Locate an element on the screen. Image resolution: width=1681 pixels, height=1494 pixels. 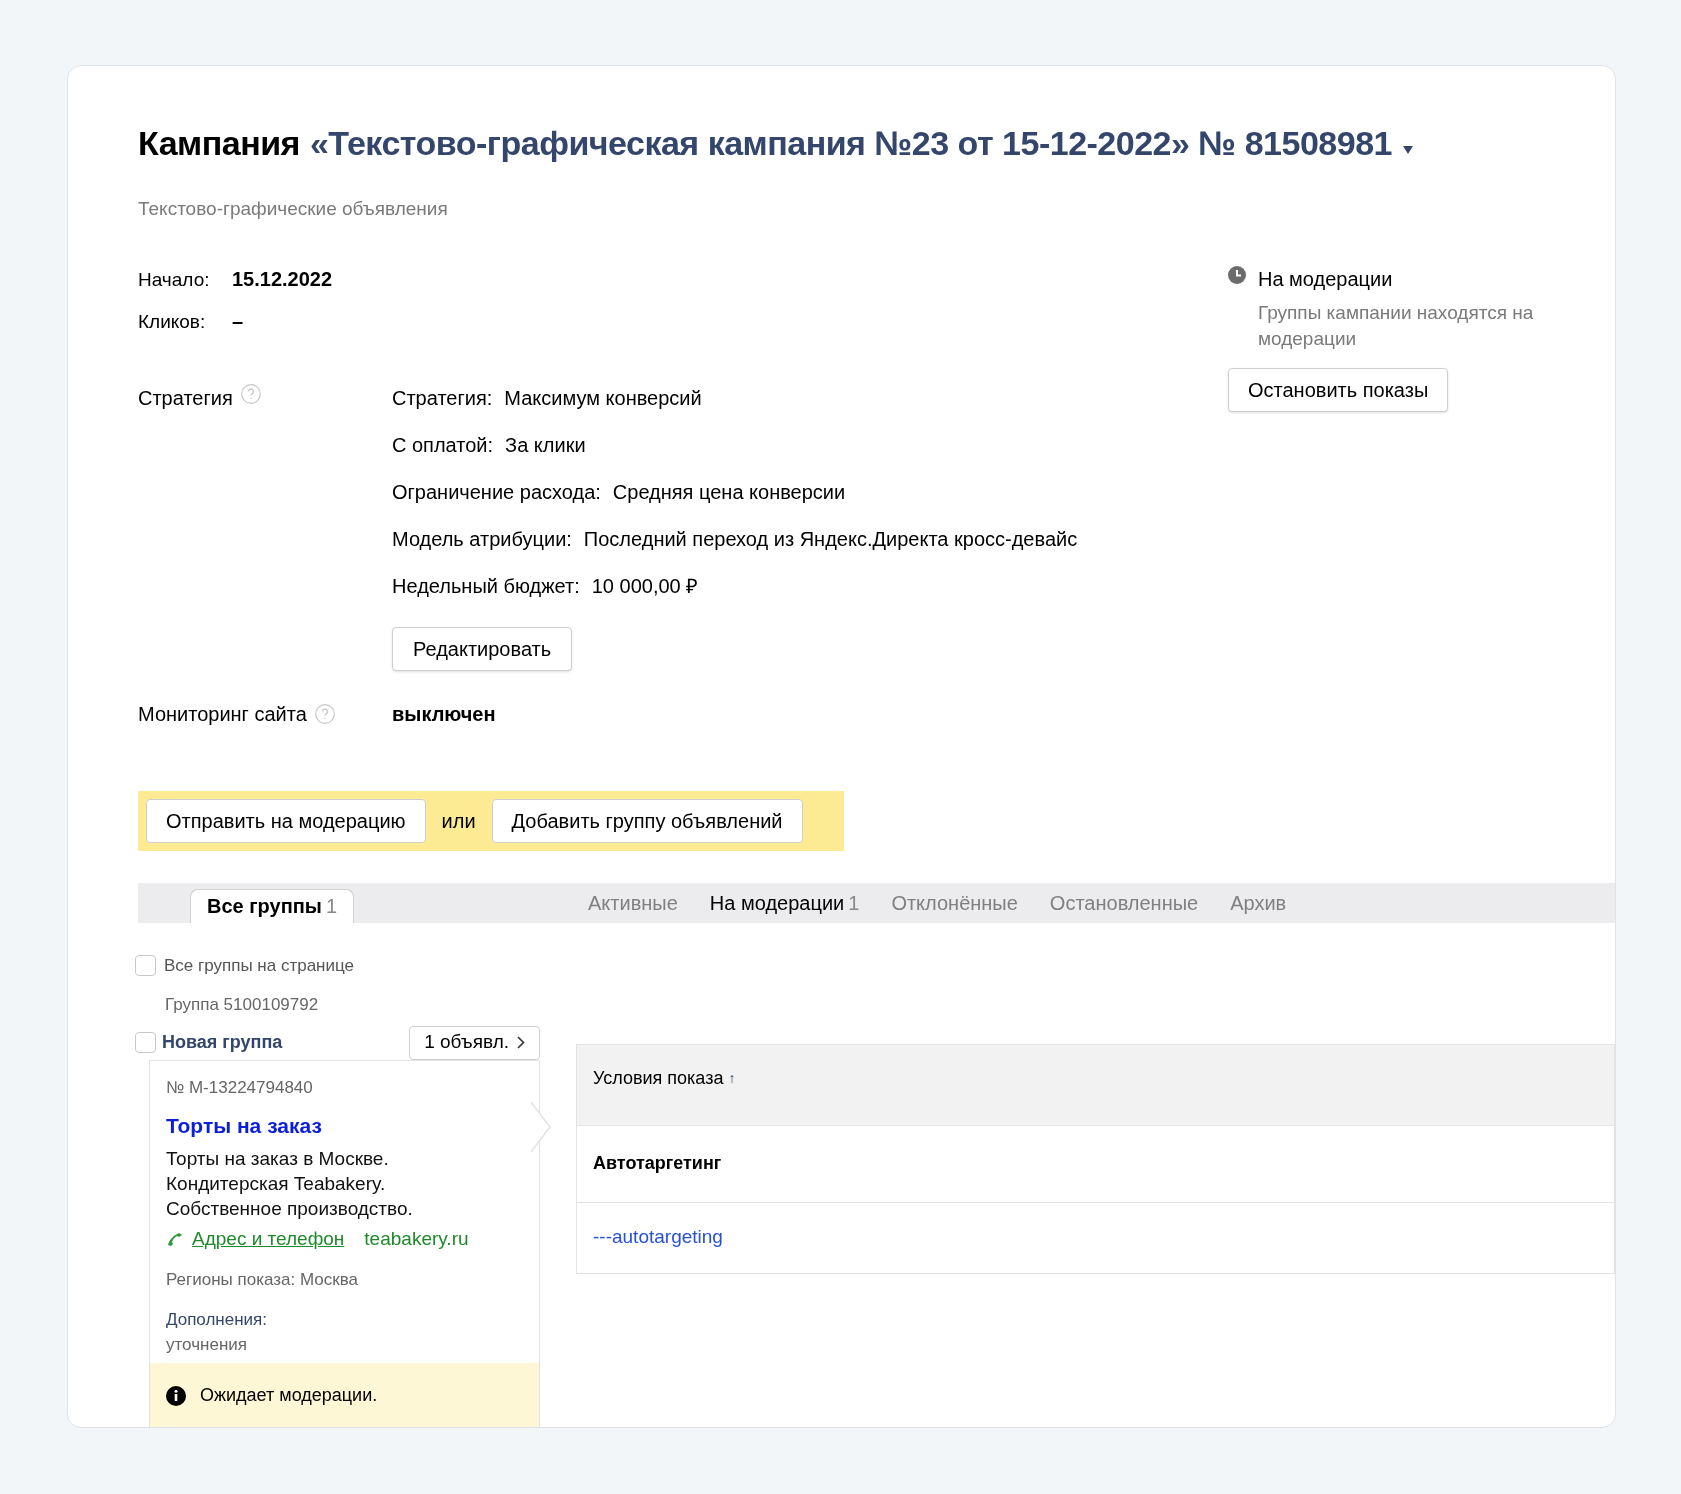
page-title: Кампания is located at coordinates (219, 143).